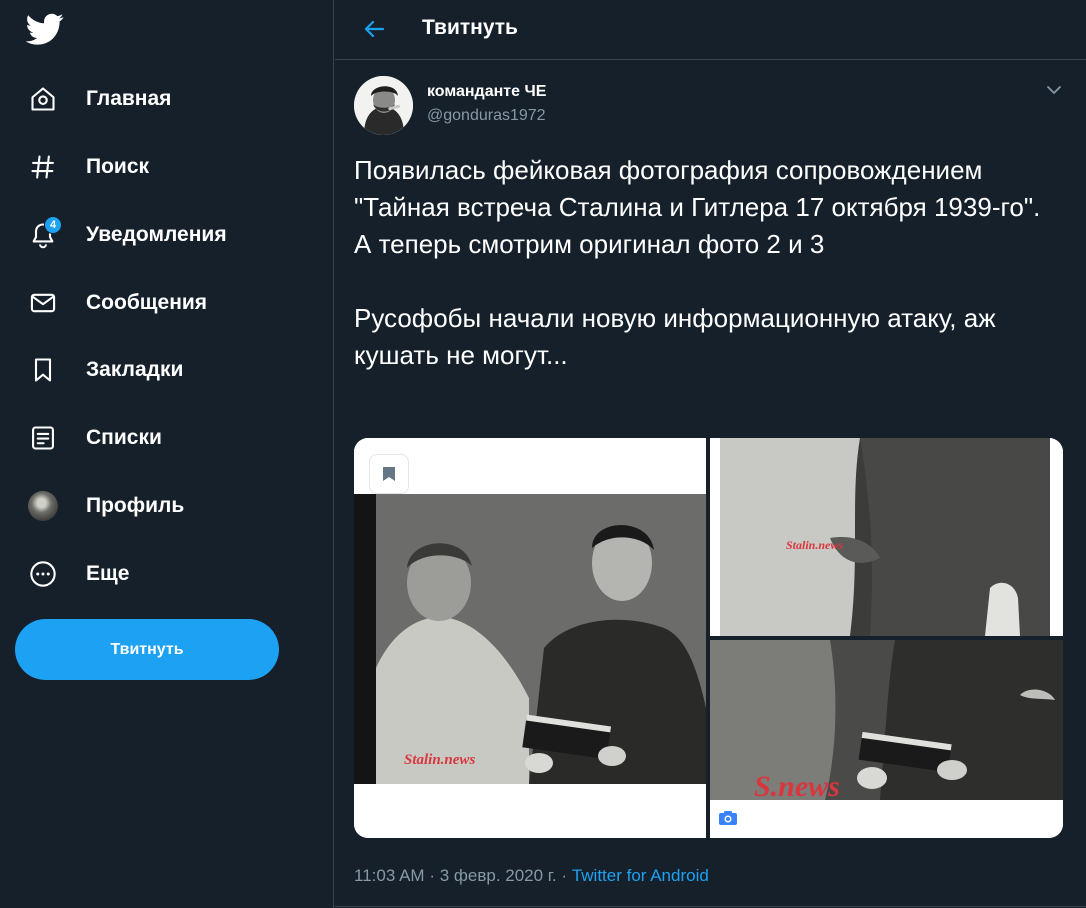  Describe the element at coordinates (470, 27) in the screenshot. I see `page-title: Твитнуть` at that location.